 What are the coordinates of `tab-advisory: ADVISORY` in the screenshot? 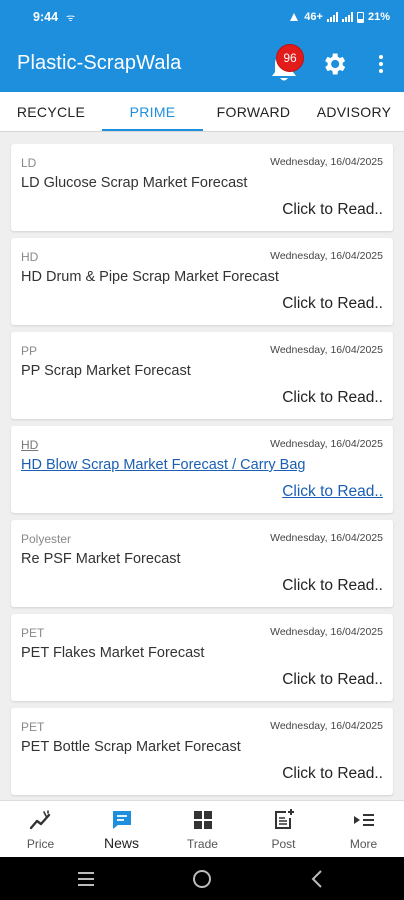 It's located at (354, 112).